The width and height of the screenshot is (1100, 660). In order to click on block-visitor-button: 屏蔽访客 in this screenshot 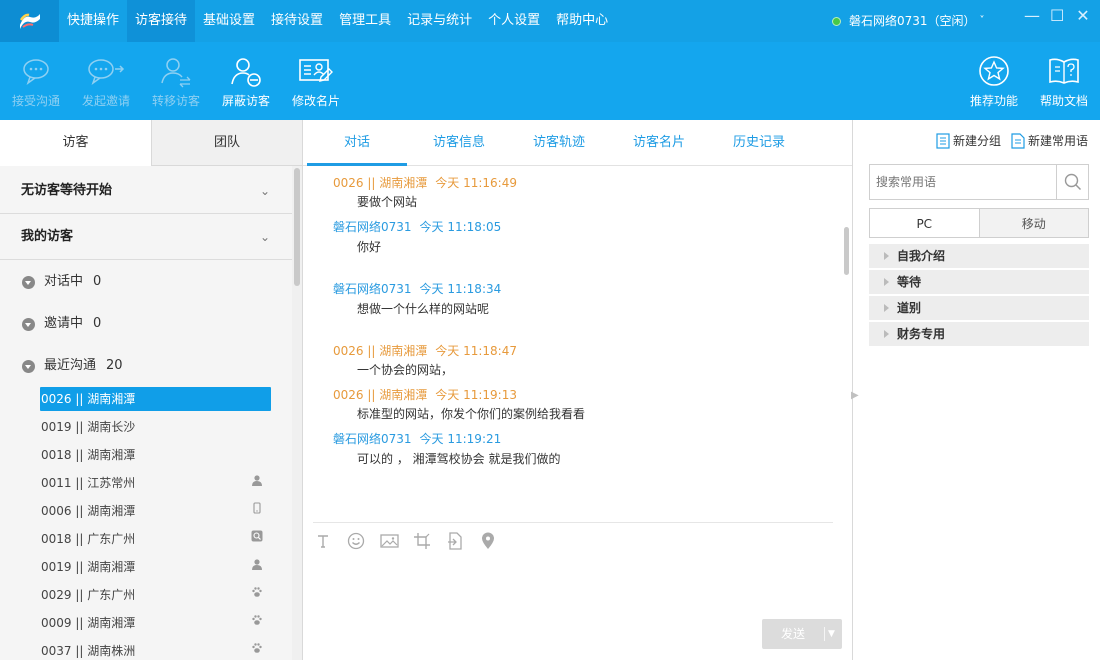, I will do `click(246, 81)`.